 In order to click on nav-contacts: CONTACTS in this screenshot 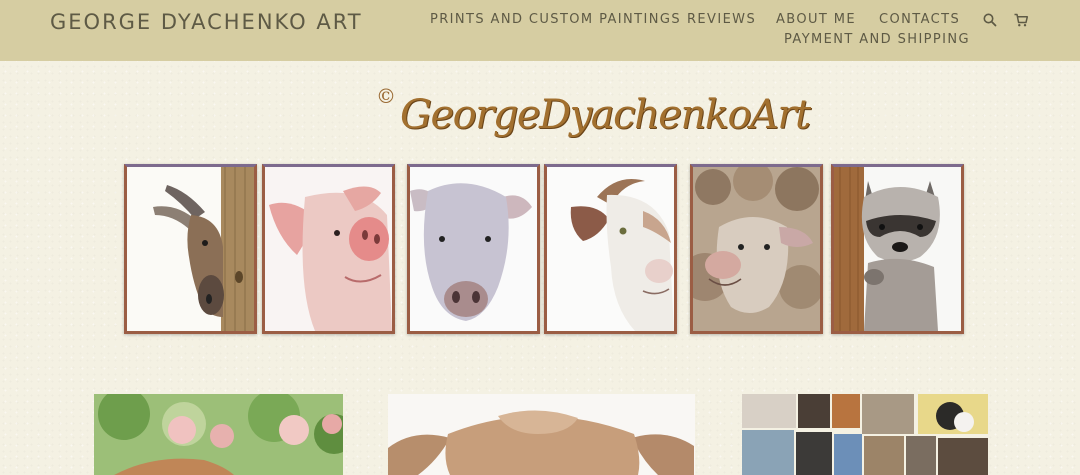, I will do `click(919, 19)`.